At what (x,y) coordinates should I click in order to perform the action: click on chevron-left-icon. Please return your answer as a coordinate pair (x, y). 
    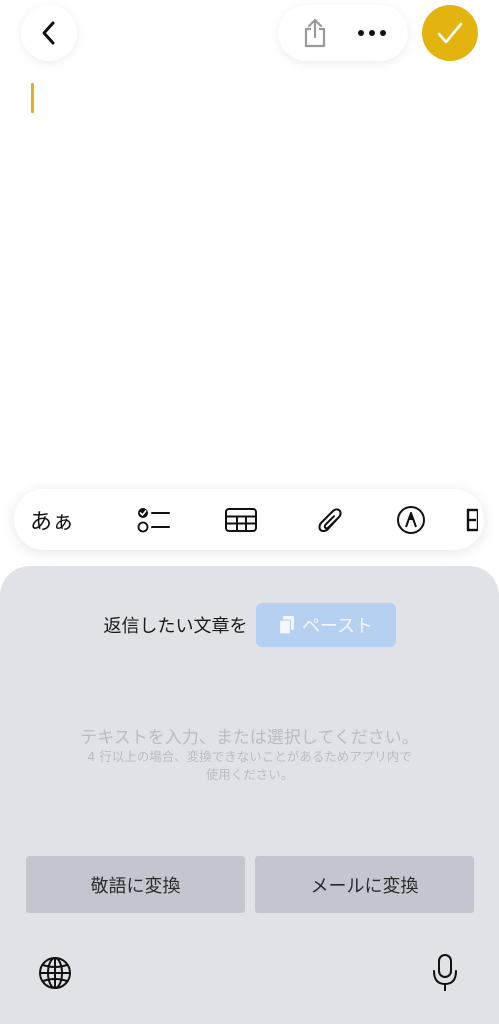
    Looking at the image, I should click on (48, 33).